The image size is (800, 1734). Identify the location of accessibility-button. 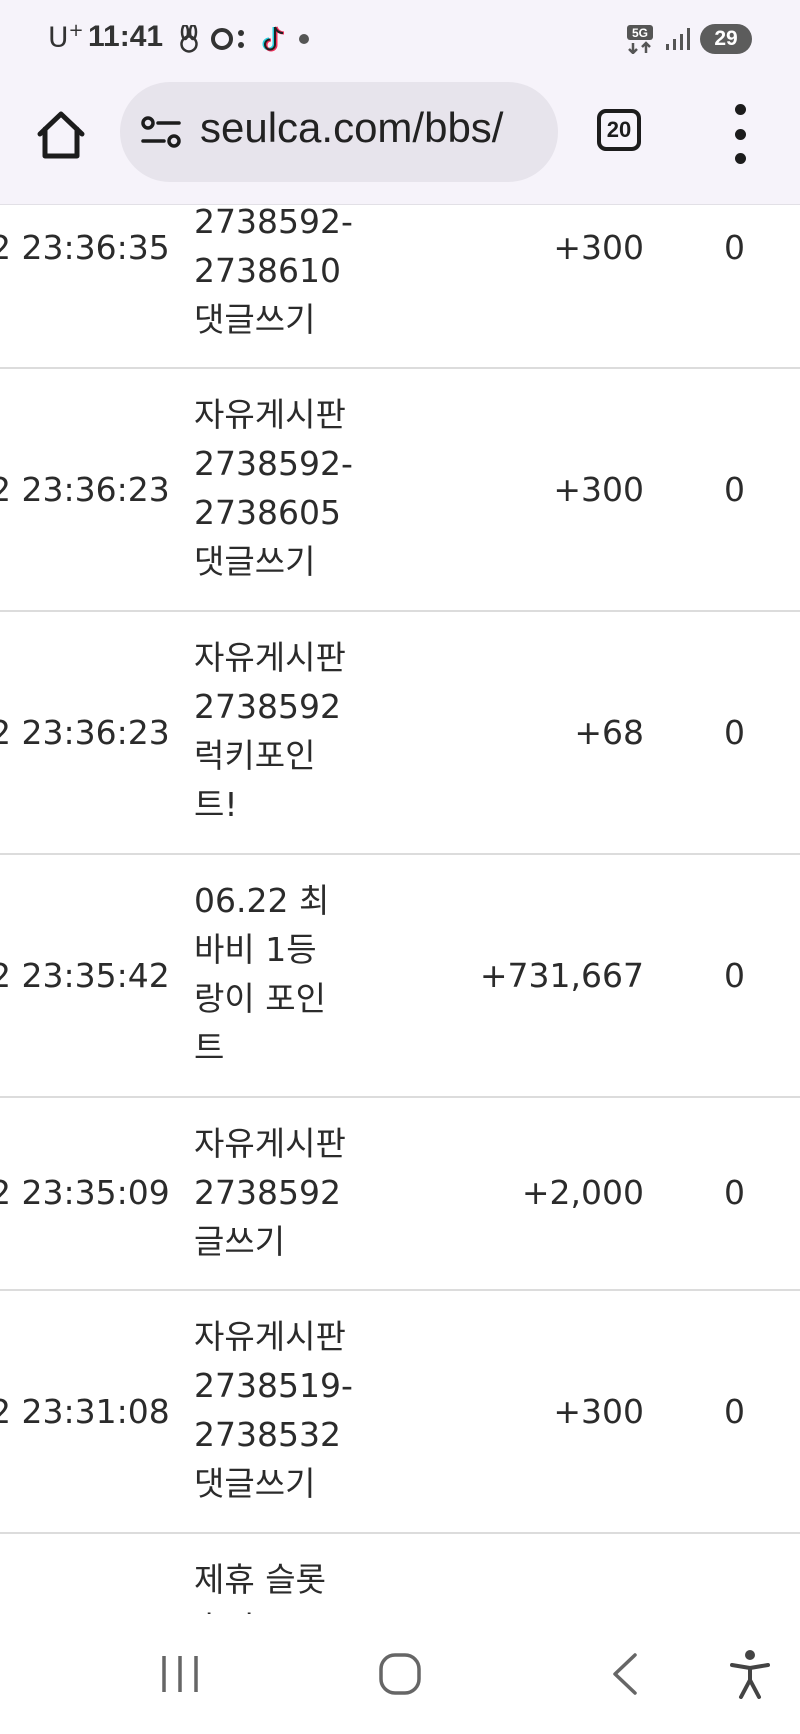
(750, 1674).